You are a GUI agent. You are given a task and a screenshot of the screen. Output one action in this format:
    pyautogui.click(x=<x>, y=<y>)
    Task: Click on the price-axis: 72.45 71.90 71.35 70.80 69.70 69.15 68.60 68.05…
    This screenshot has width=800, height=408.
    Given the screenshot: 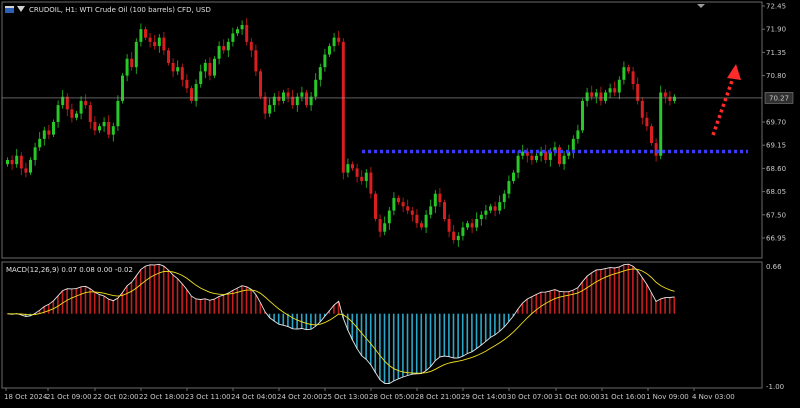 What is the action you would take?
    pyautogui.click(x=774, y=123)
    